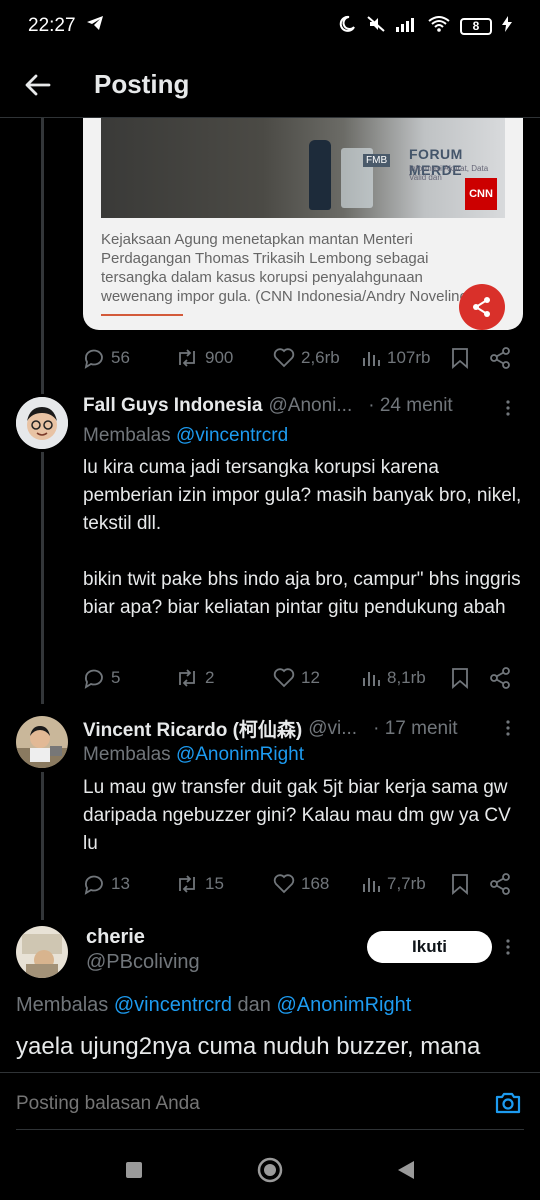 This screenshot has height=1200, width=540. I want to click on repost-count: 15, so click(214, 883).